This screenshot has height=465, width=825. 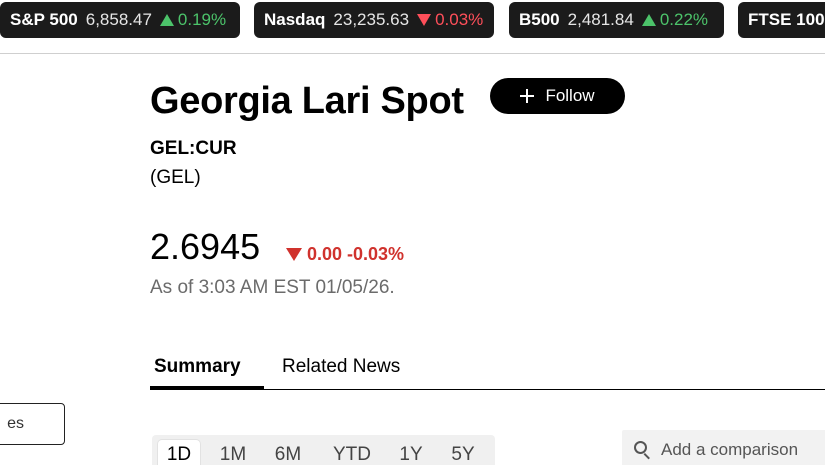 What do you see at coordinates (205, 246) in the screenshot?
I see `current-price: 2.6945` at bounding box center [205, 246].